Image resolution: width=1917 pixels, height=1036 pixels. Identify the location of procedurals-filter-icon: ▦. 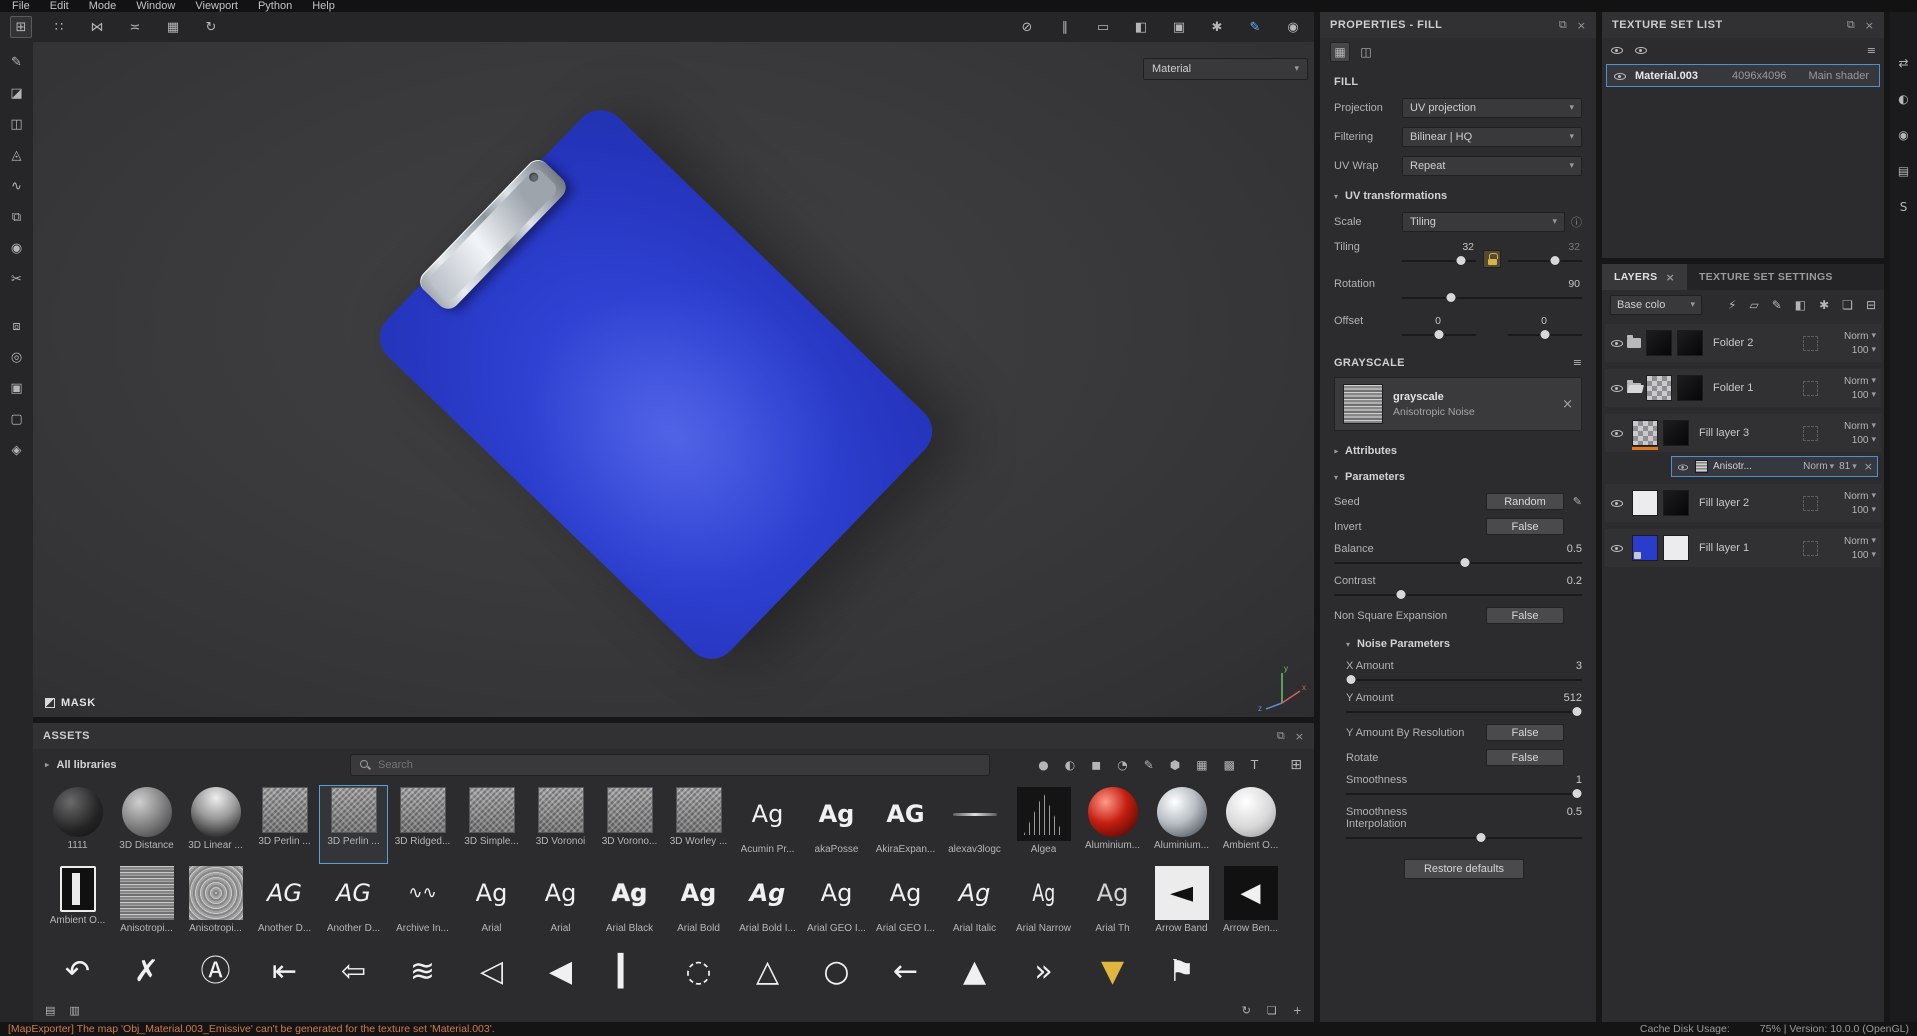
(1201, 765).